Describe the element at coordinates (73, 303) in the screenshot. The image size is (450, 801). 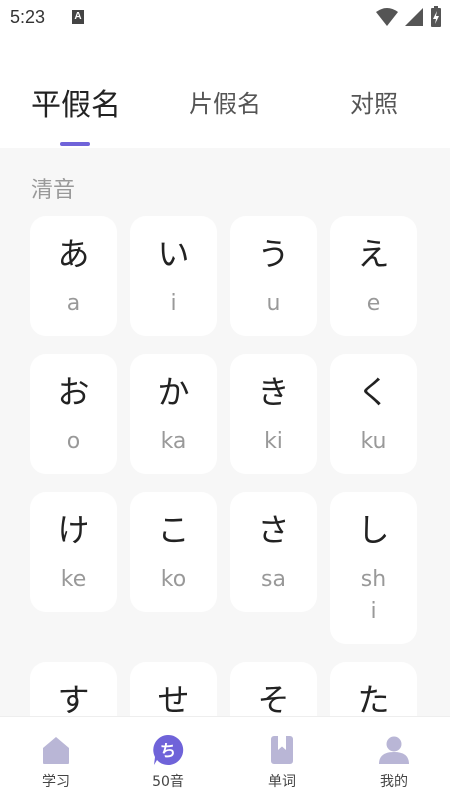
I see `kana-romaji: a` at that location.